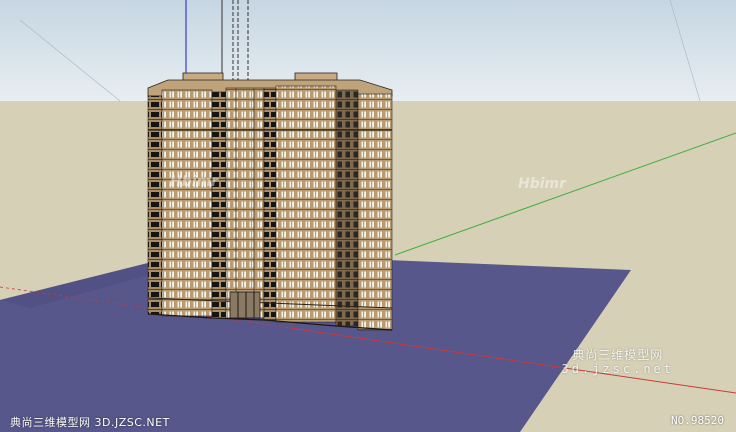 The height and width of the screenshot is (432, 736). What do you see at coordinates (618, 355) in the screenshot?
I see `watermark-line1: 典尚三维模型网` at bounding box center [618, 355].